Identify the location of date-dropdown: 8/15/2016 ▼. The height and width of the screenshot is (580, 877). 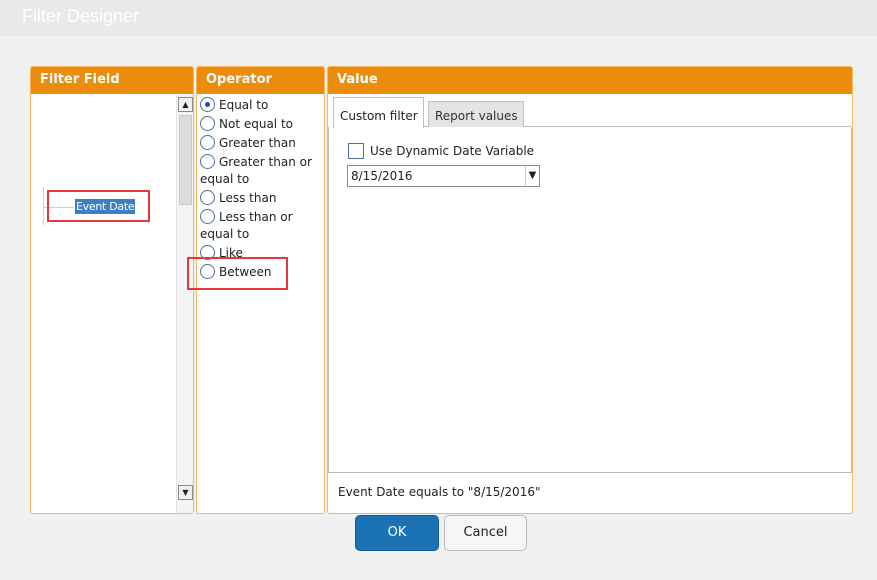
(443, 176).